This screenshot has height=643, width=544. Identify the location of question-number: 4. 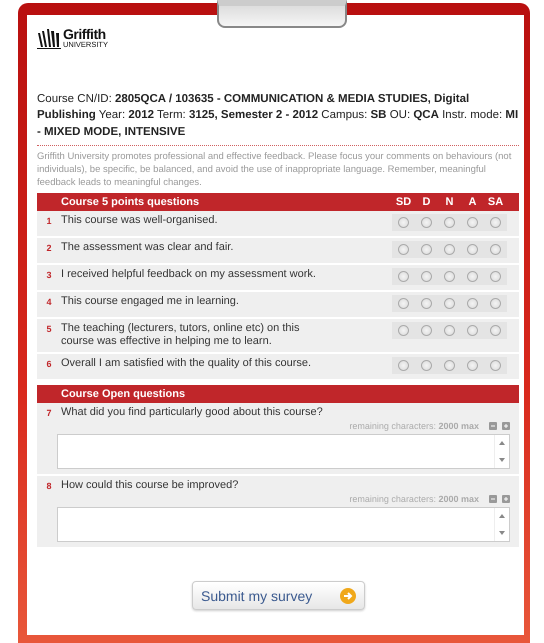
(48, 301).